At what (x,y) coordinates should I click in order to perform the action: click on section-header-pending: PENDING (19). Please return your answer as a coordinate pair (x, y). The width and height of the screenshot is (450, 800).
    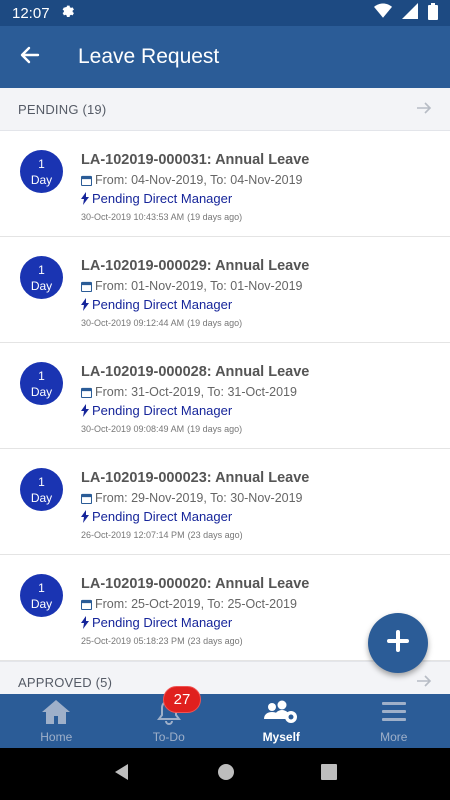
    Looking at the image, I should click on (225, 109).